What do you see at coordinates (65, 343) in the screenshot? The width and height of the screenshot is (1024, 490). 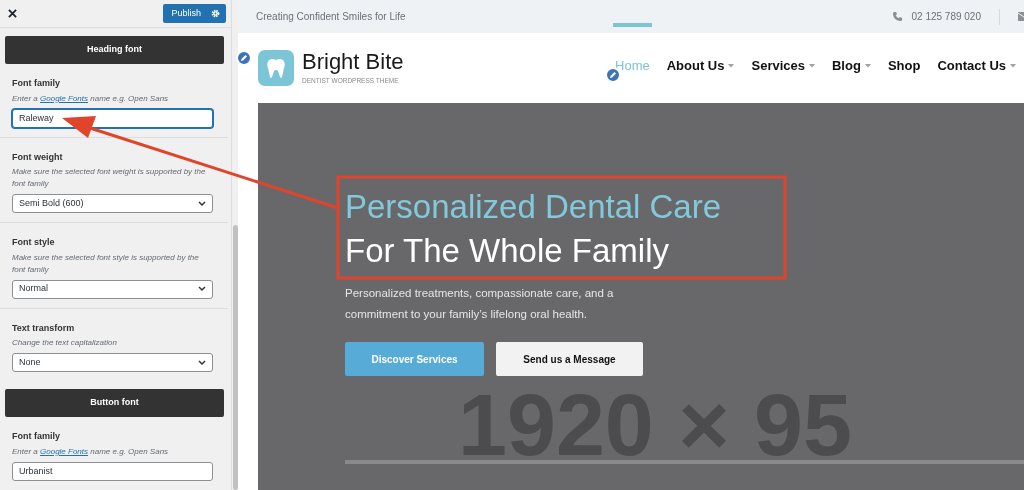 I see `field-hint: Change the text capitalization` at bounding box center [65, 343].